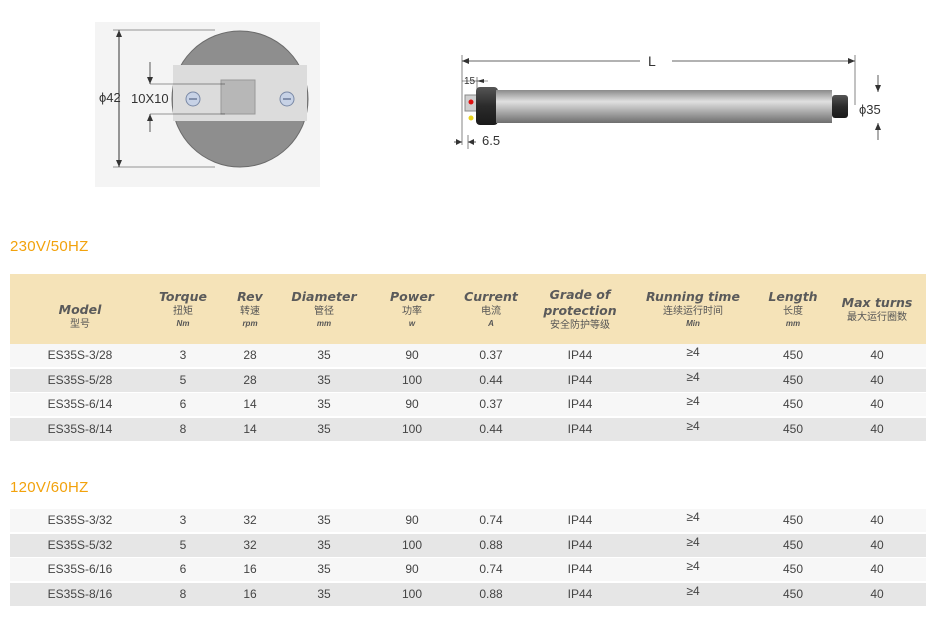 The height and width of the screenshot is (620, 934). I want to click on column-header-unit: w, so click(412, 323).